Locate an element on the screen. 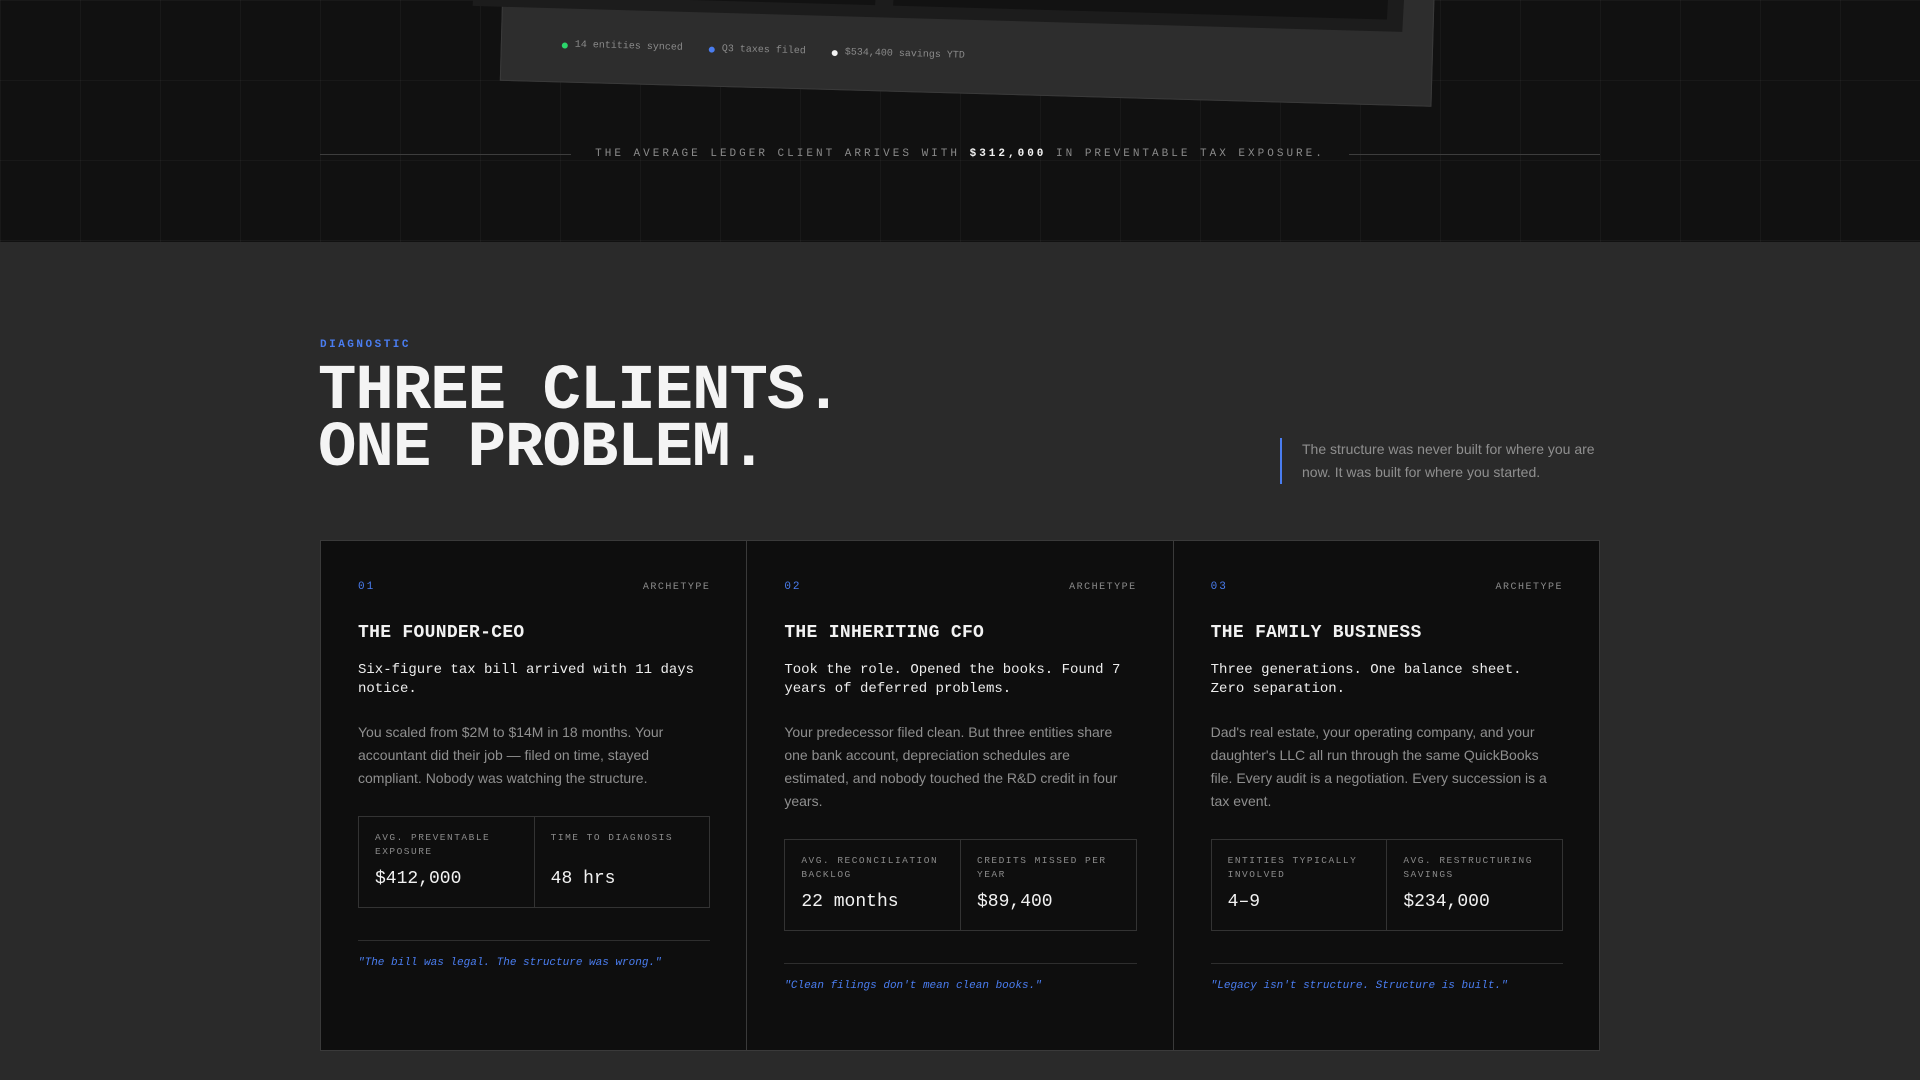 The height and width of the screenshot is (1080, 1920). section-eyebrow: DIAGNOSTIC is located at coordinates (366, 345).